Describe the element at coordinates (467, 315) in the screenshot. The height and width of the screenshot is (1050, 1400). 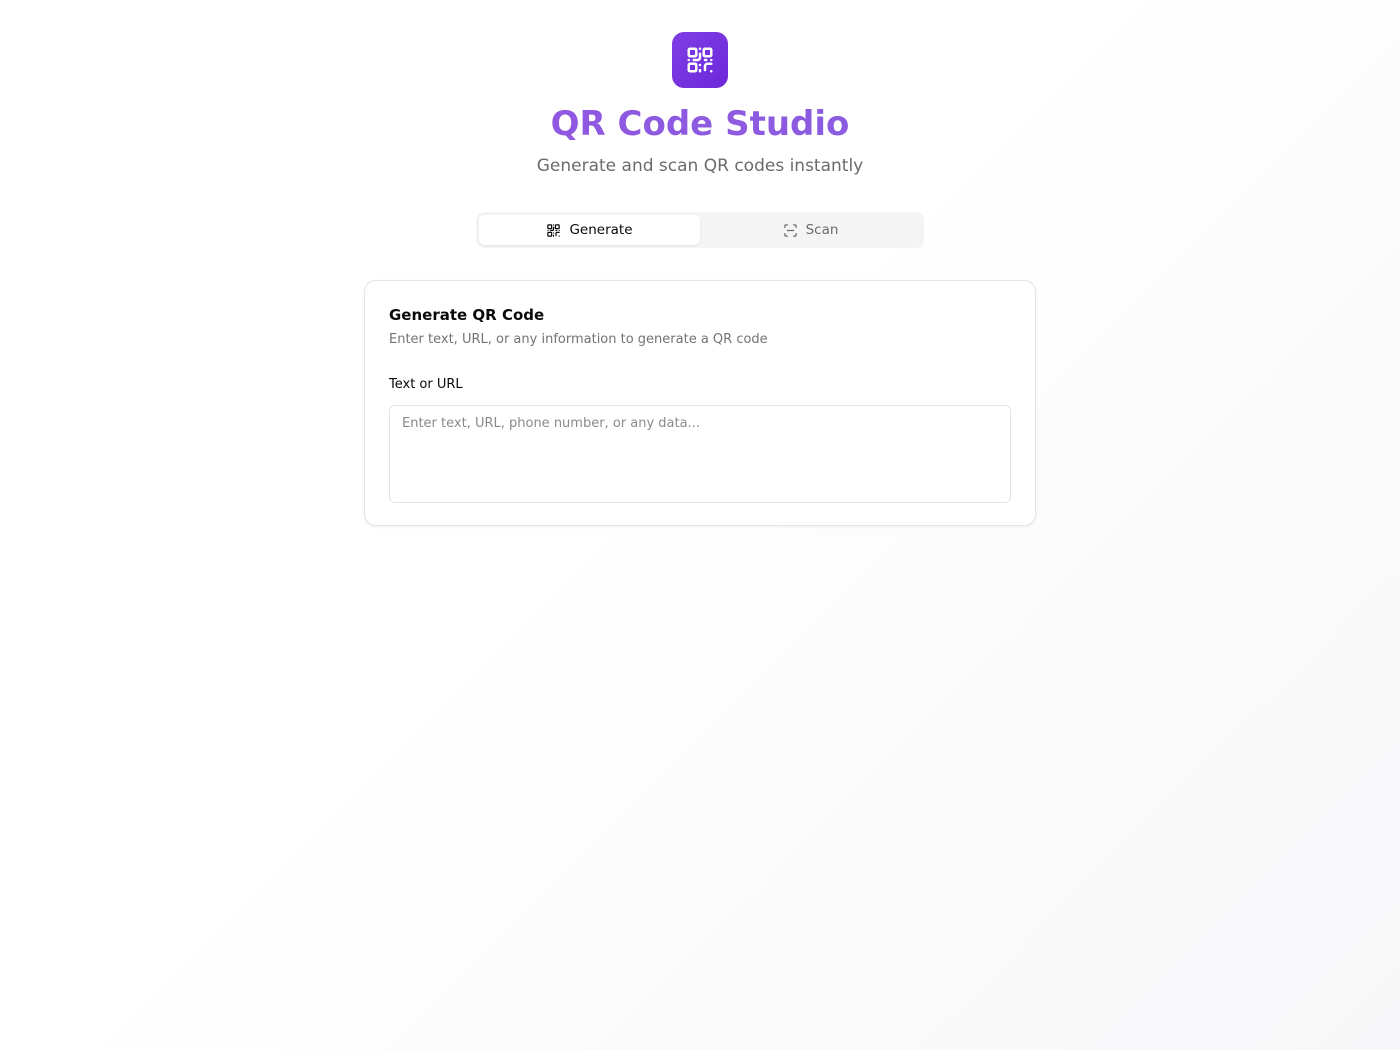
I see `card-title: Generate QR Code` at that location.